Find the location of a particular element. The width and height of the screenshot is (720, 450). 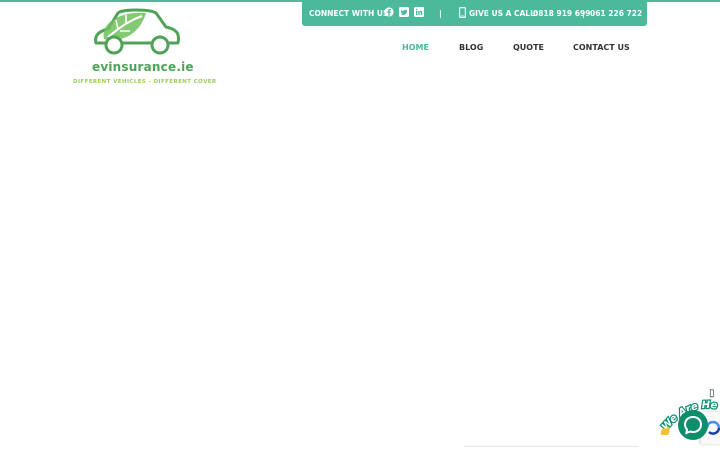

chat-launcher-button is located at coordinates (693, 425).